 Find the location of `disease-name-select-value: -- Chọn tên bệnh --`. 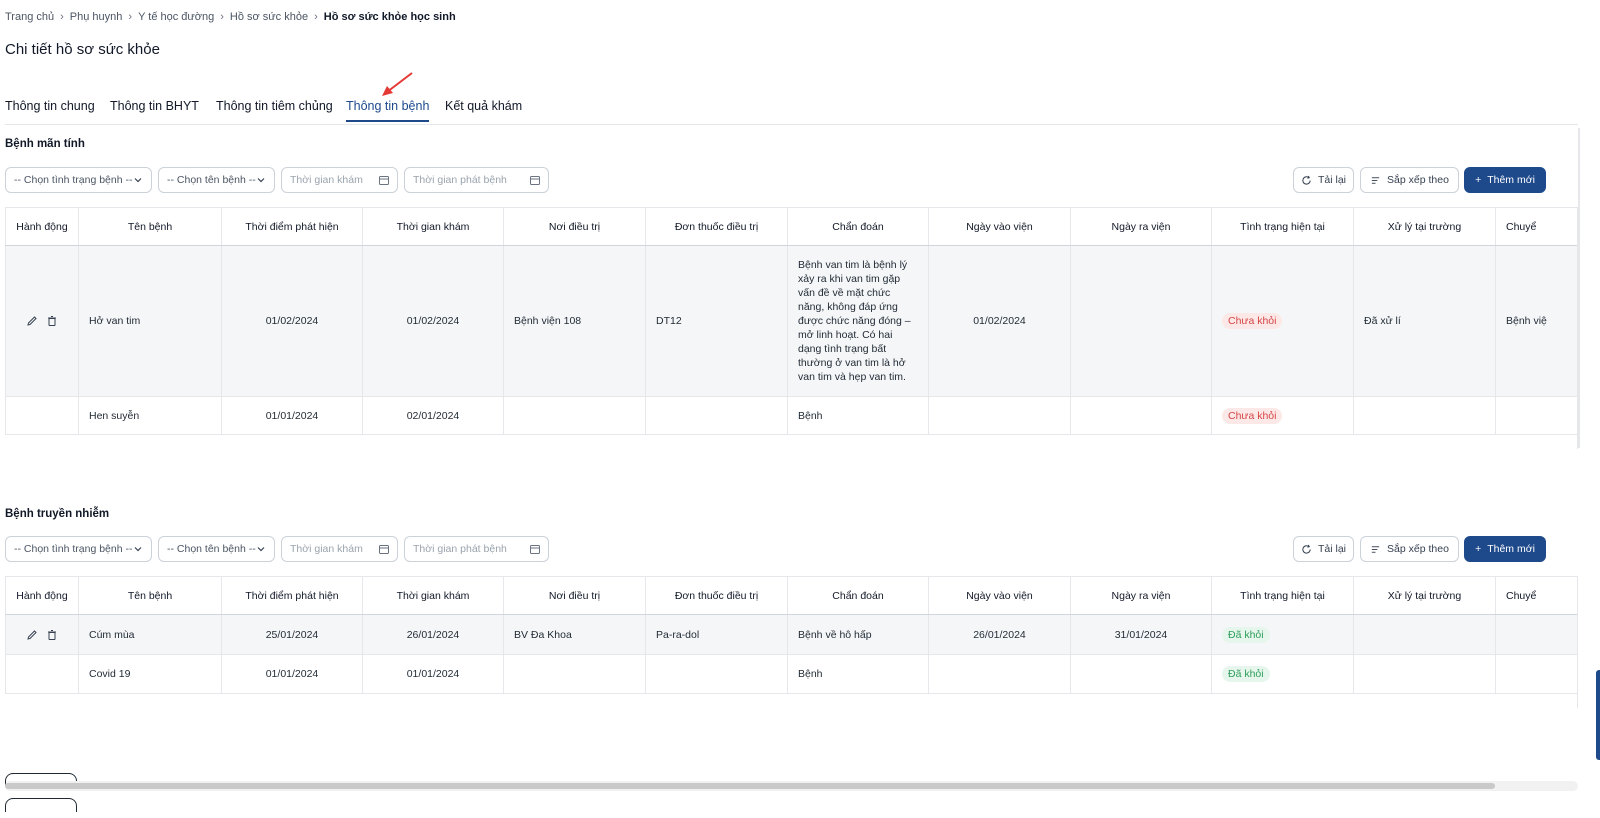

disease-name-select-value: -- Chọn tên bệnh -- is located at coordinates (211, 549).